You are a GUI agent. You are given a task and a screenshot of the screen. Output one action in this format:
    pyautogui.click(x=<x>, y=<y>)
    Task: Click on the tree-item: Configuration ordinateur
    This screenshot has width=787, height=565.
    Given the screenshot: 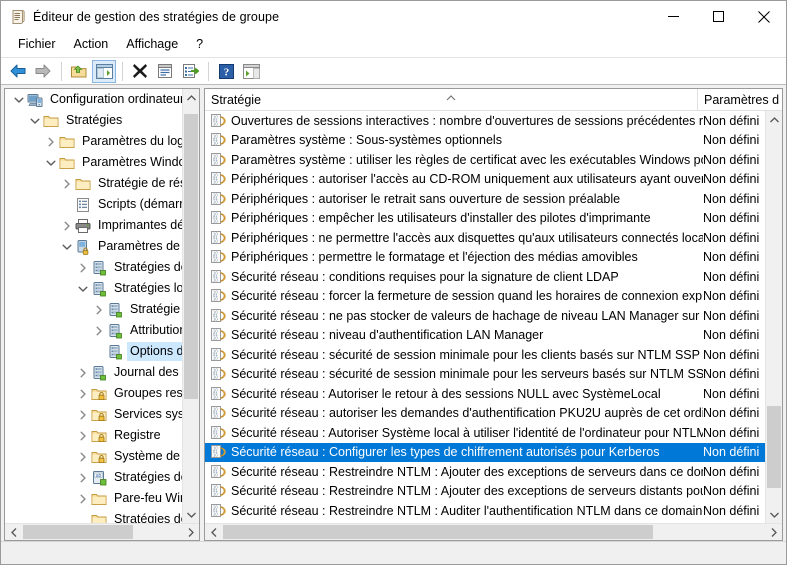 What is the action you would take?
    pyautogui.click(x=102, y=99)
    